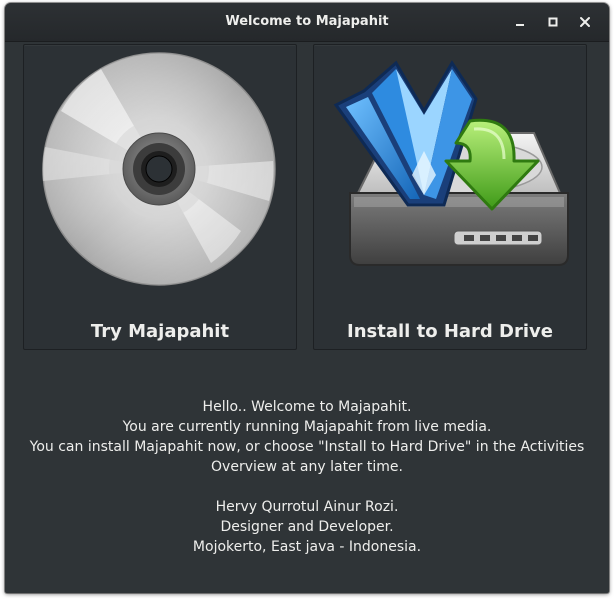 This screenshot has width=614, height=601. I want to click on title-bar: Welcome to Majapahit, so click(307, 22).